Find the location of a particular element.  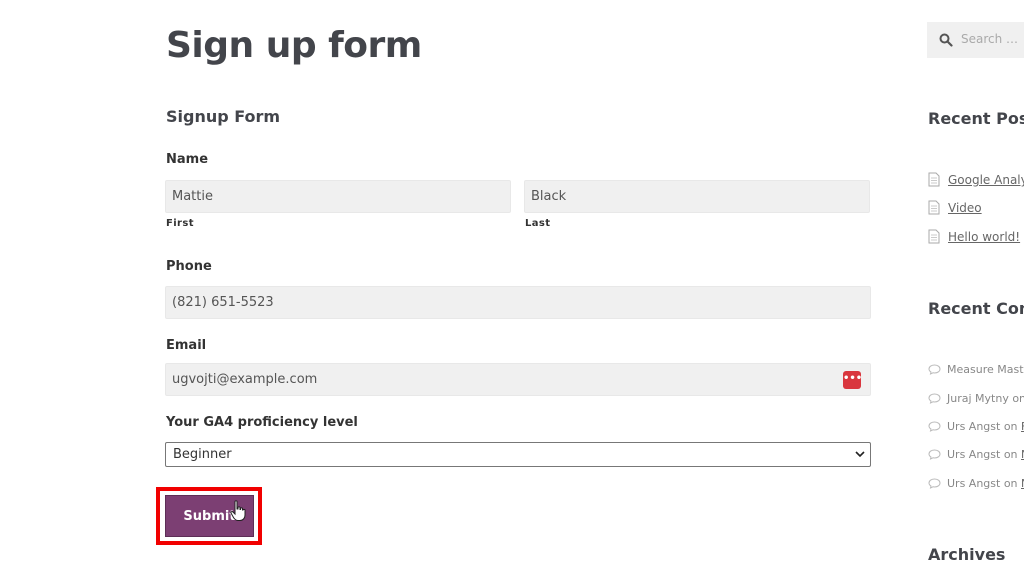

last-name-input is located at coordinates (697, 196).